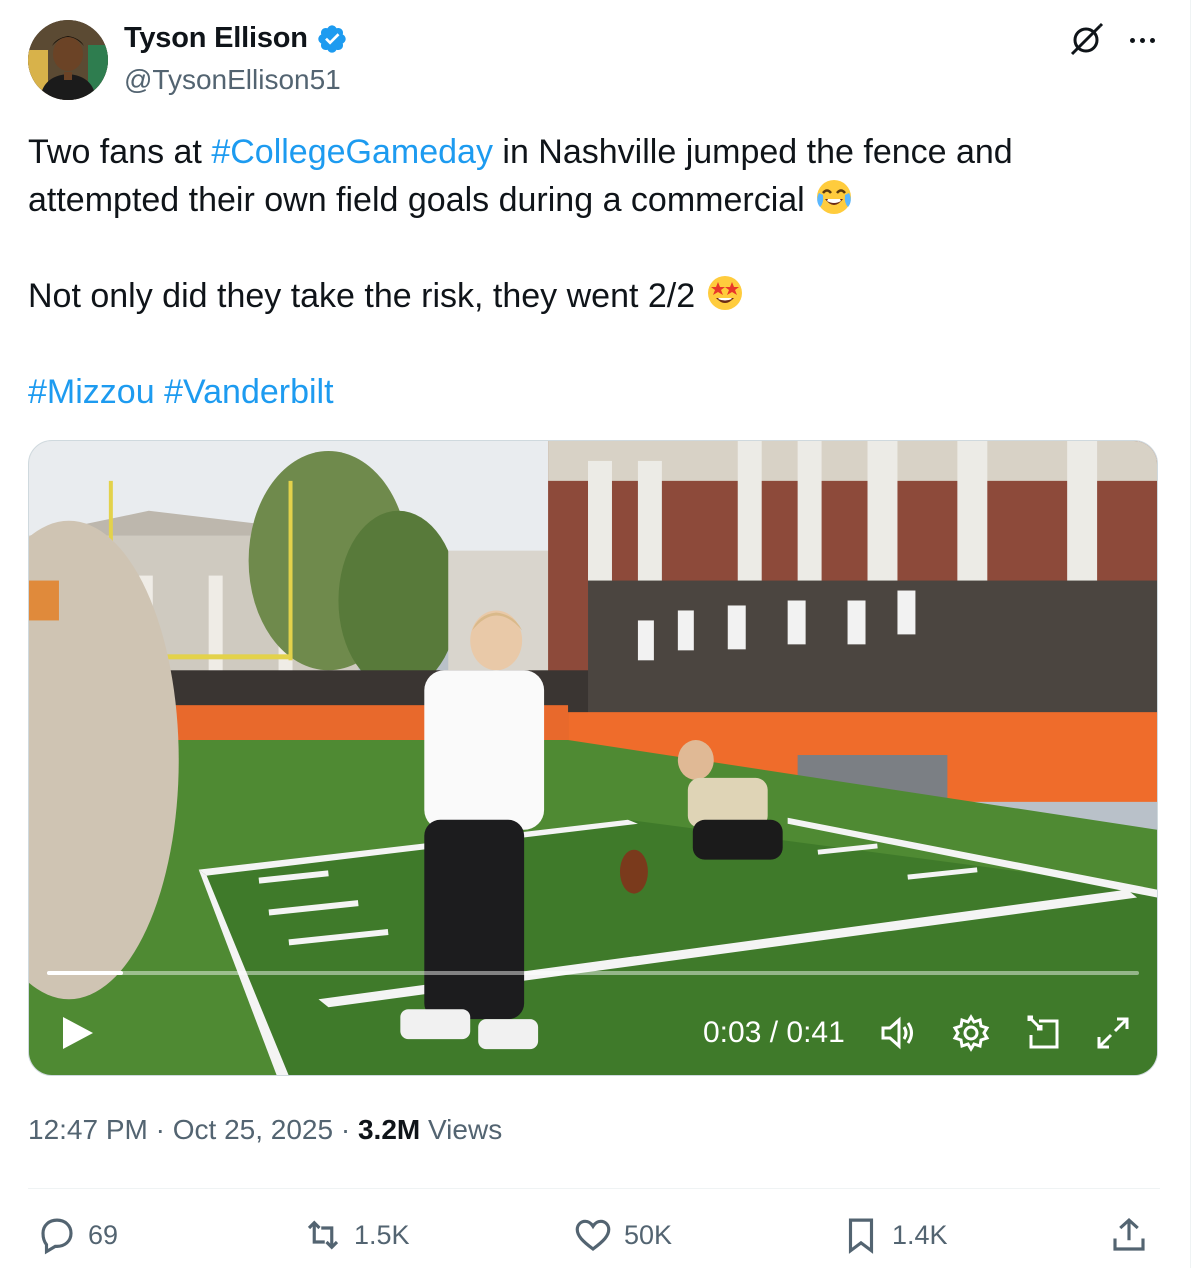 Image resolution: width=1194 pixels, height=1268 pixels. I want to click on star-struck-icon, so click(724, 293).